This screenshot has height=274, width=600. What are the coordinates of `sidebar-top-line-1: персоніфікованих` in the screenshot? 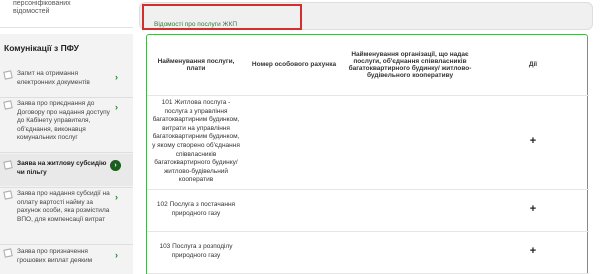 It's located at (42, 3).